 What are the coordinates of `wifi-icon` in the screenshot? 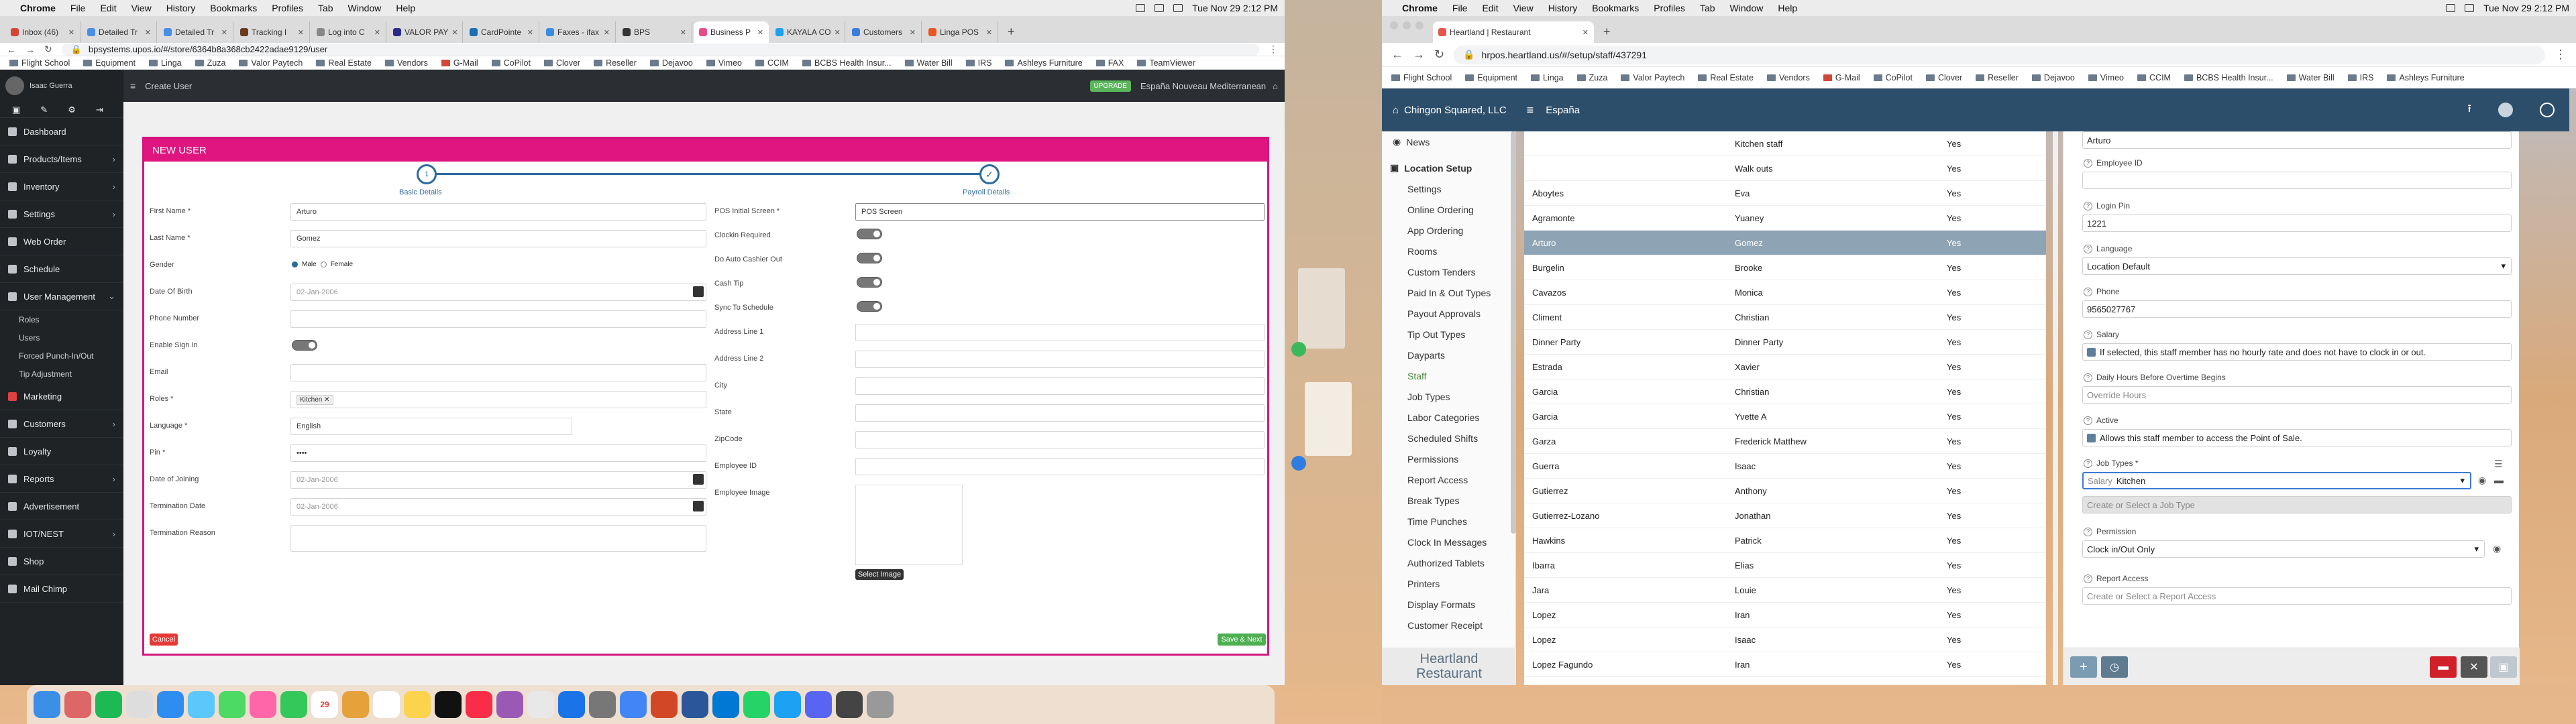 It's located at (2451, 8).